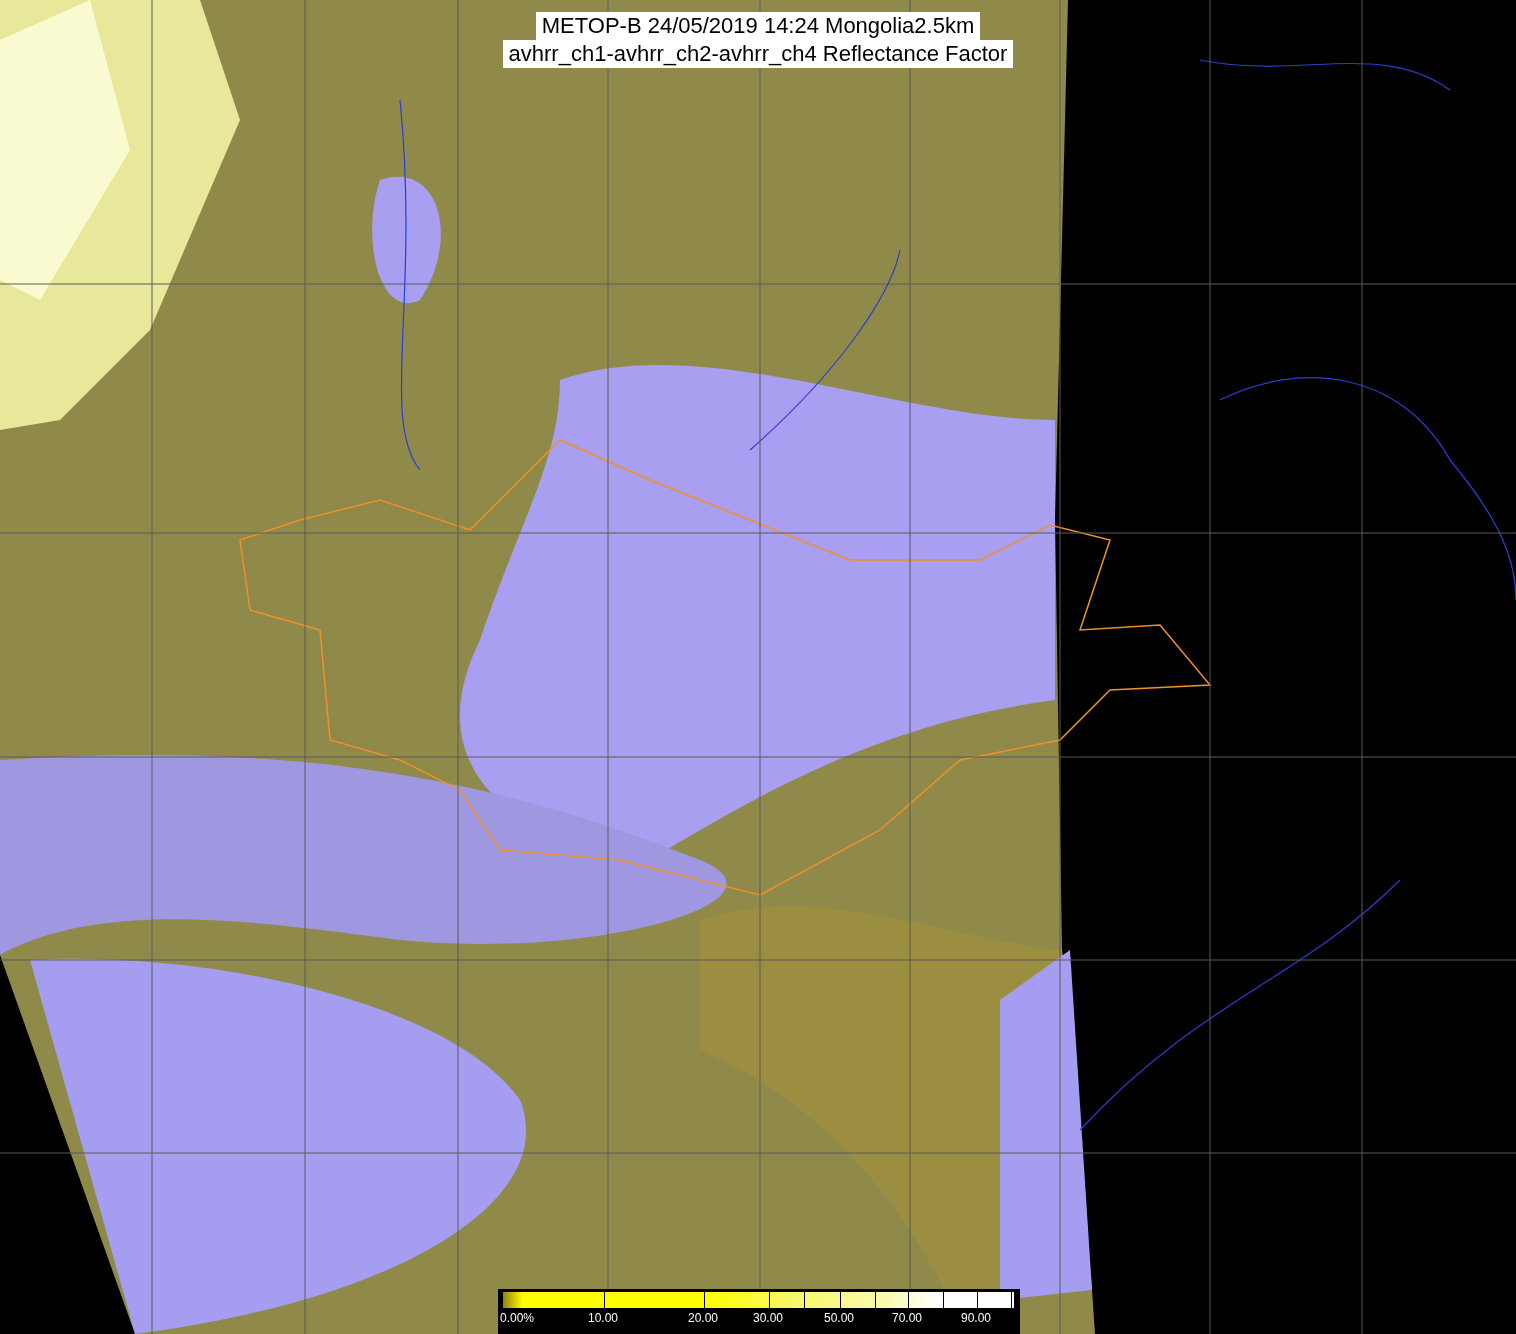 The image size is (1516, 1334). Describe the element at coordinates (703, 1318) in the screenshot. I see `scale-label: 20.00` at that location.